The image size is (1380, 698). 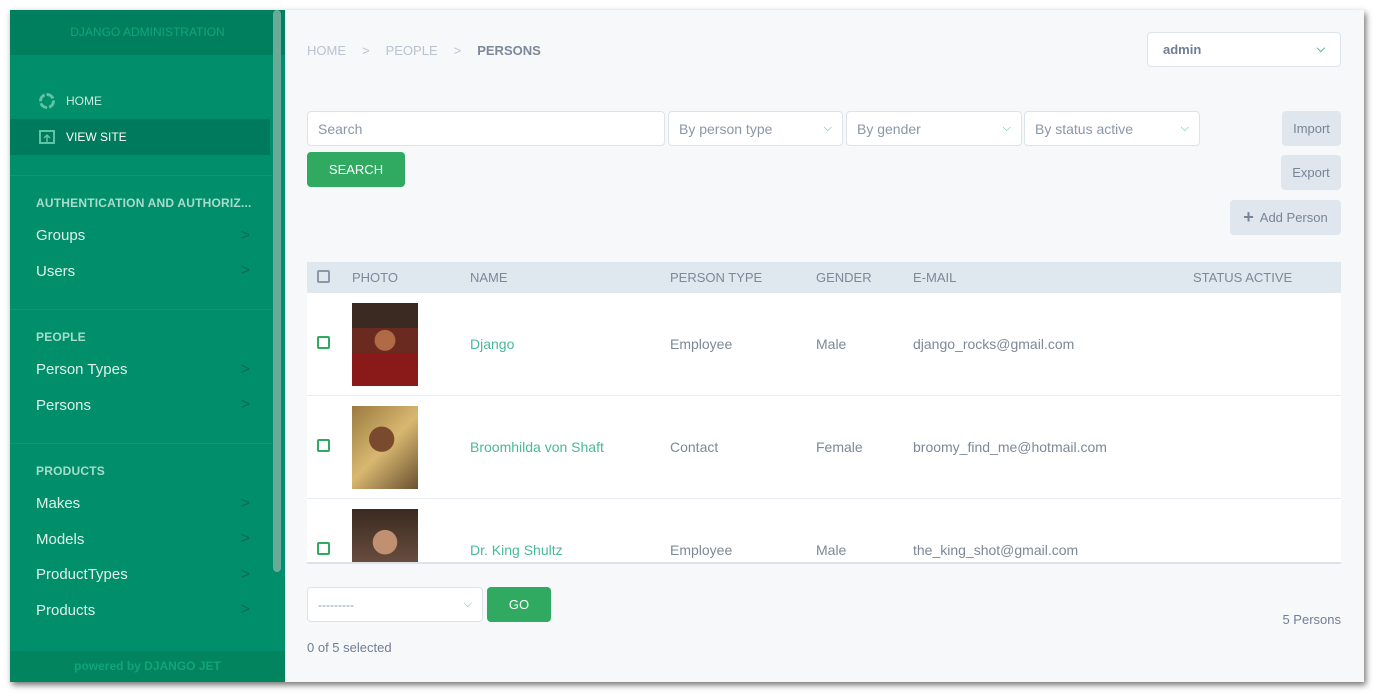 What do you see at coordinates (349, 647) in the screenshot?
I see `selected-count: 0 of 5 selected` at bounding box center [349, 647].